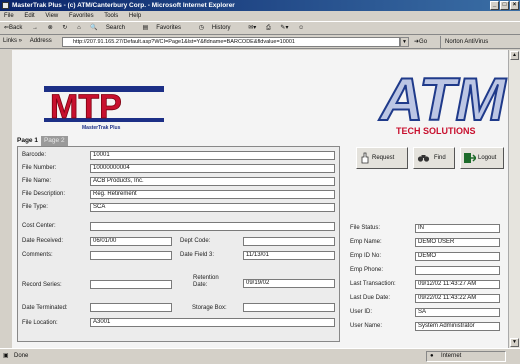 The image size is (520, 364). Describe the element at coordinates (289, 255) in the screenshot. I see `date-field-3-field: 11/13/01` at that location.